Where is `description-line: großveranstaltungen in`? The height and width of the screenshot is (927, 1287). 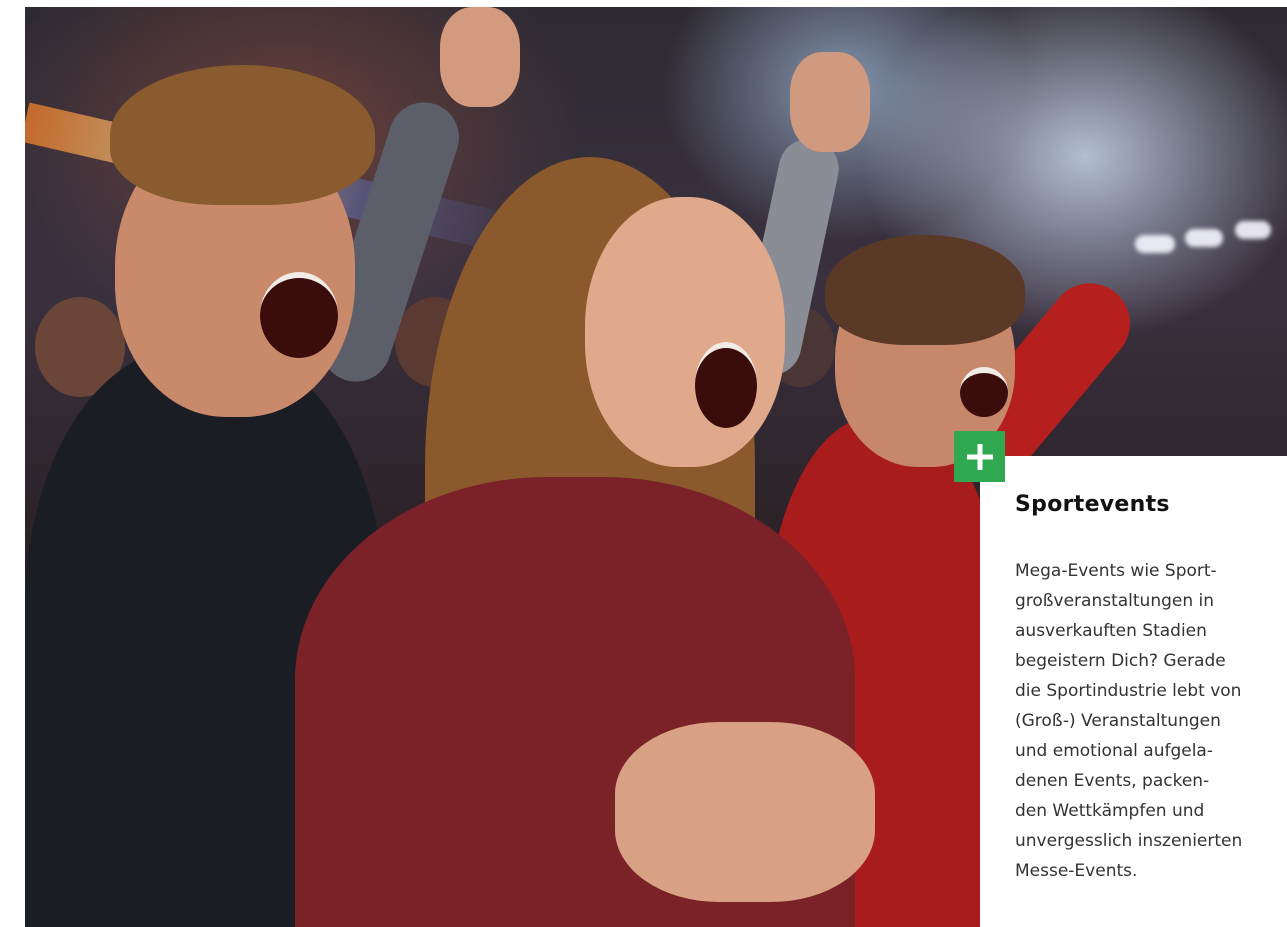
description-line: großveranstaltungen in is located at coordinates (1115, 601).